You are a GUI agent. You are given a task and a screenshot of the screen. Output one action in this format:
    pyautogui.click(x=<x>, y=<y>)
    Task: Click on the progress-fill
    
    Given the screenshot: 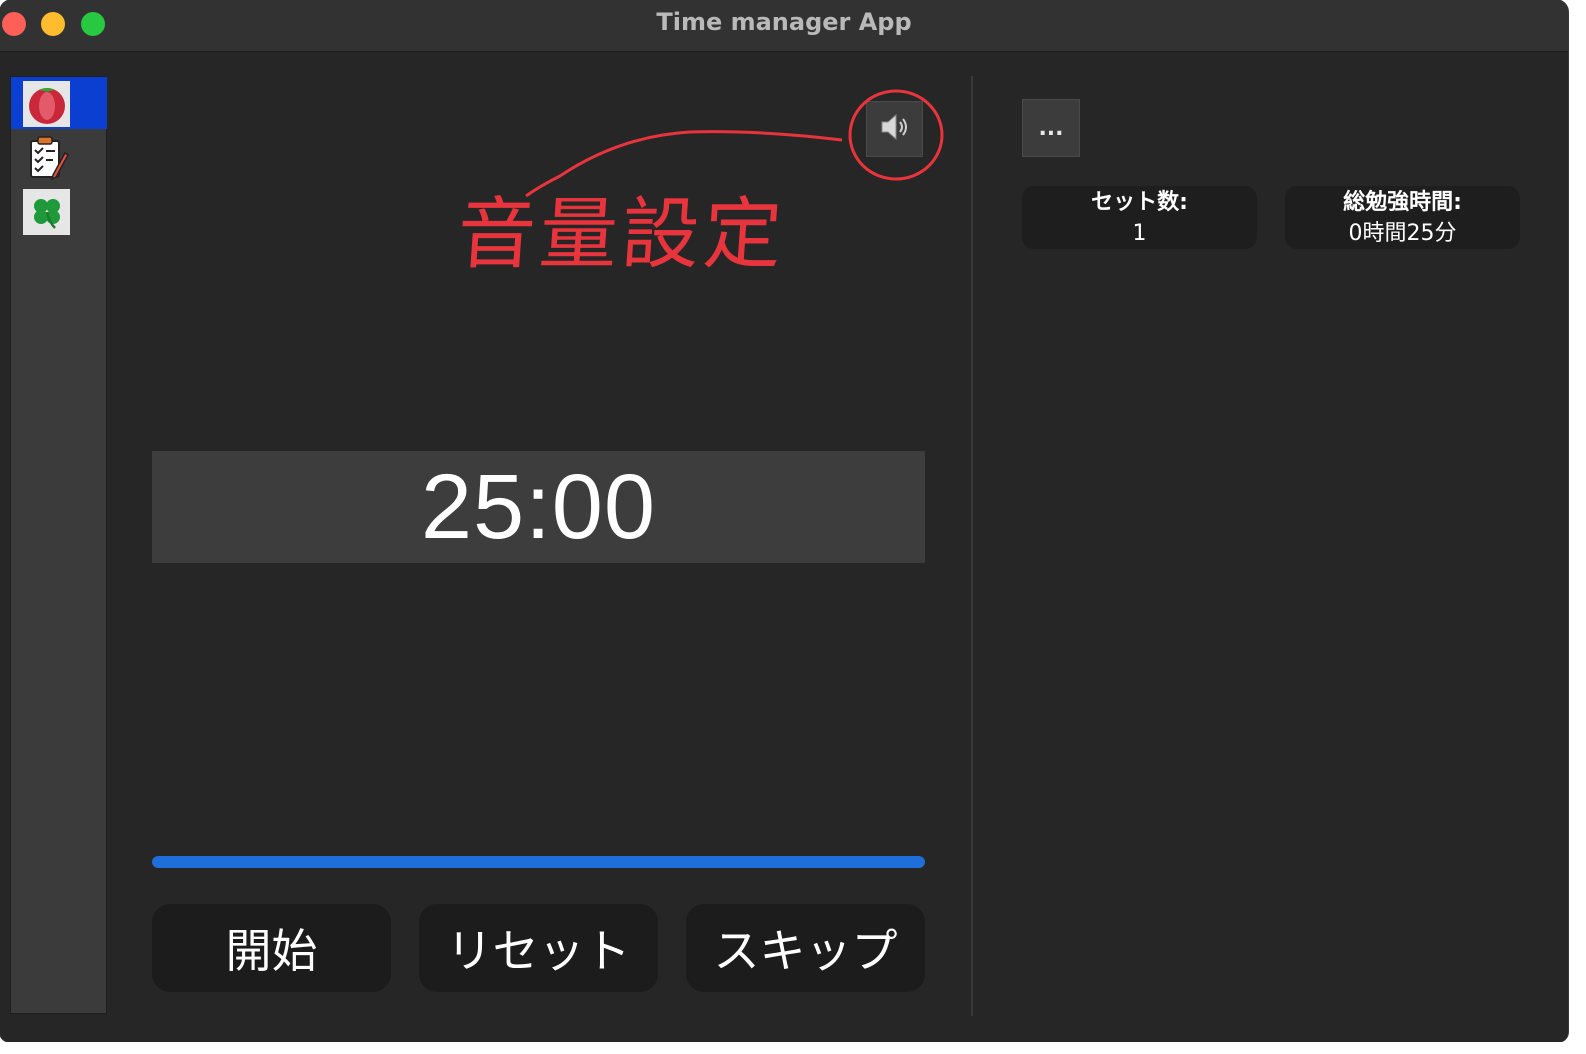 What is the action you would take?
    pyautogui.click(x=538, y=862)
    